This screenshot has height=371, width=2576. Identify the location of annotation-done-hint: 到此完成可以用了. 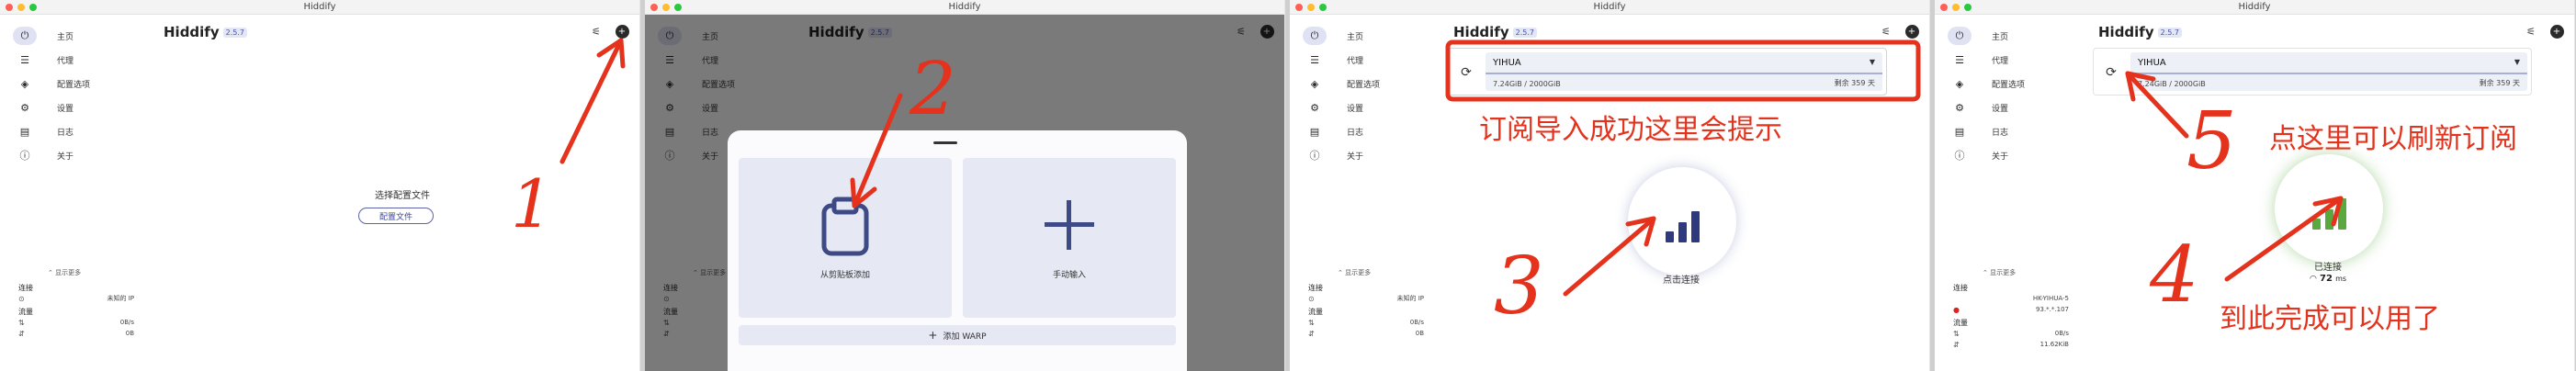
(2330, 319).